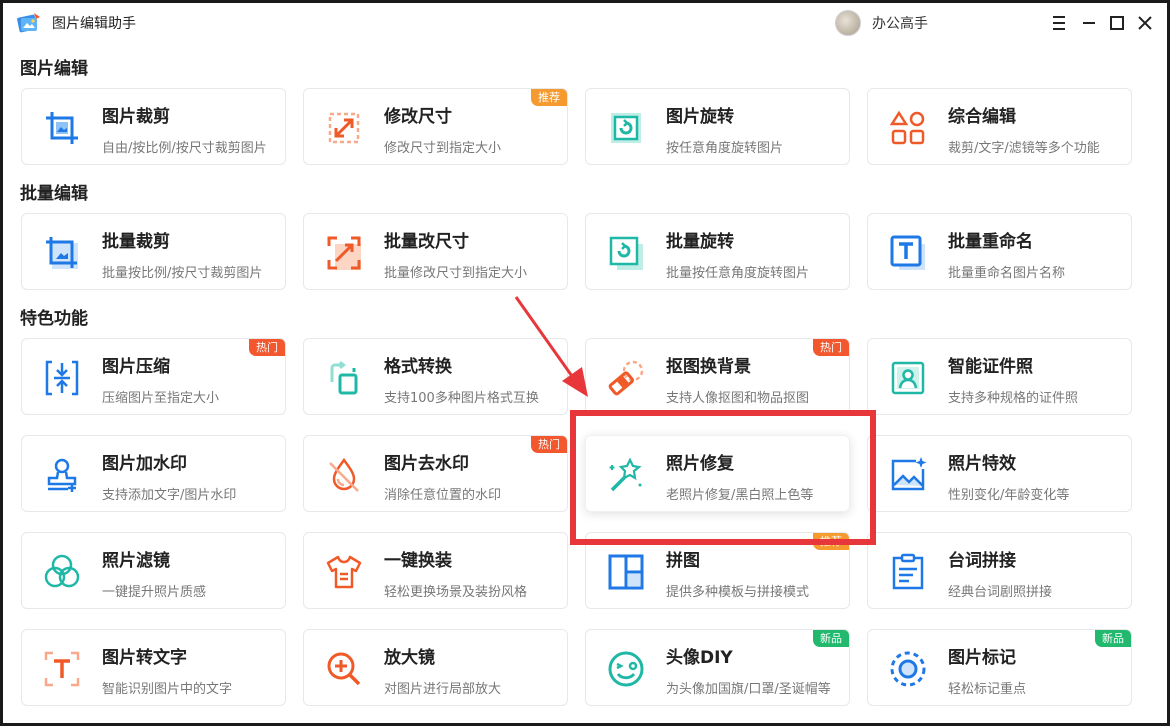  Describe the element at coordinates (435, 126) in the screenshot. I see `card-resize: 修改尺寸 修改尺寸到指定大小 推荐` at that location.